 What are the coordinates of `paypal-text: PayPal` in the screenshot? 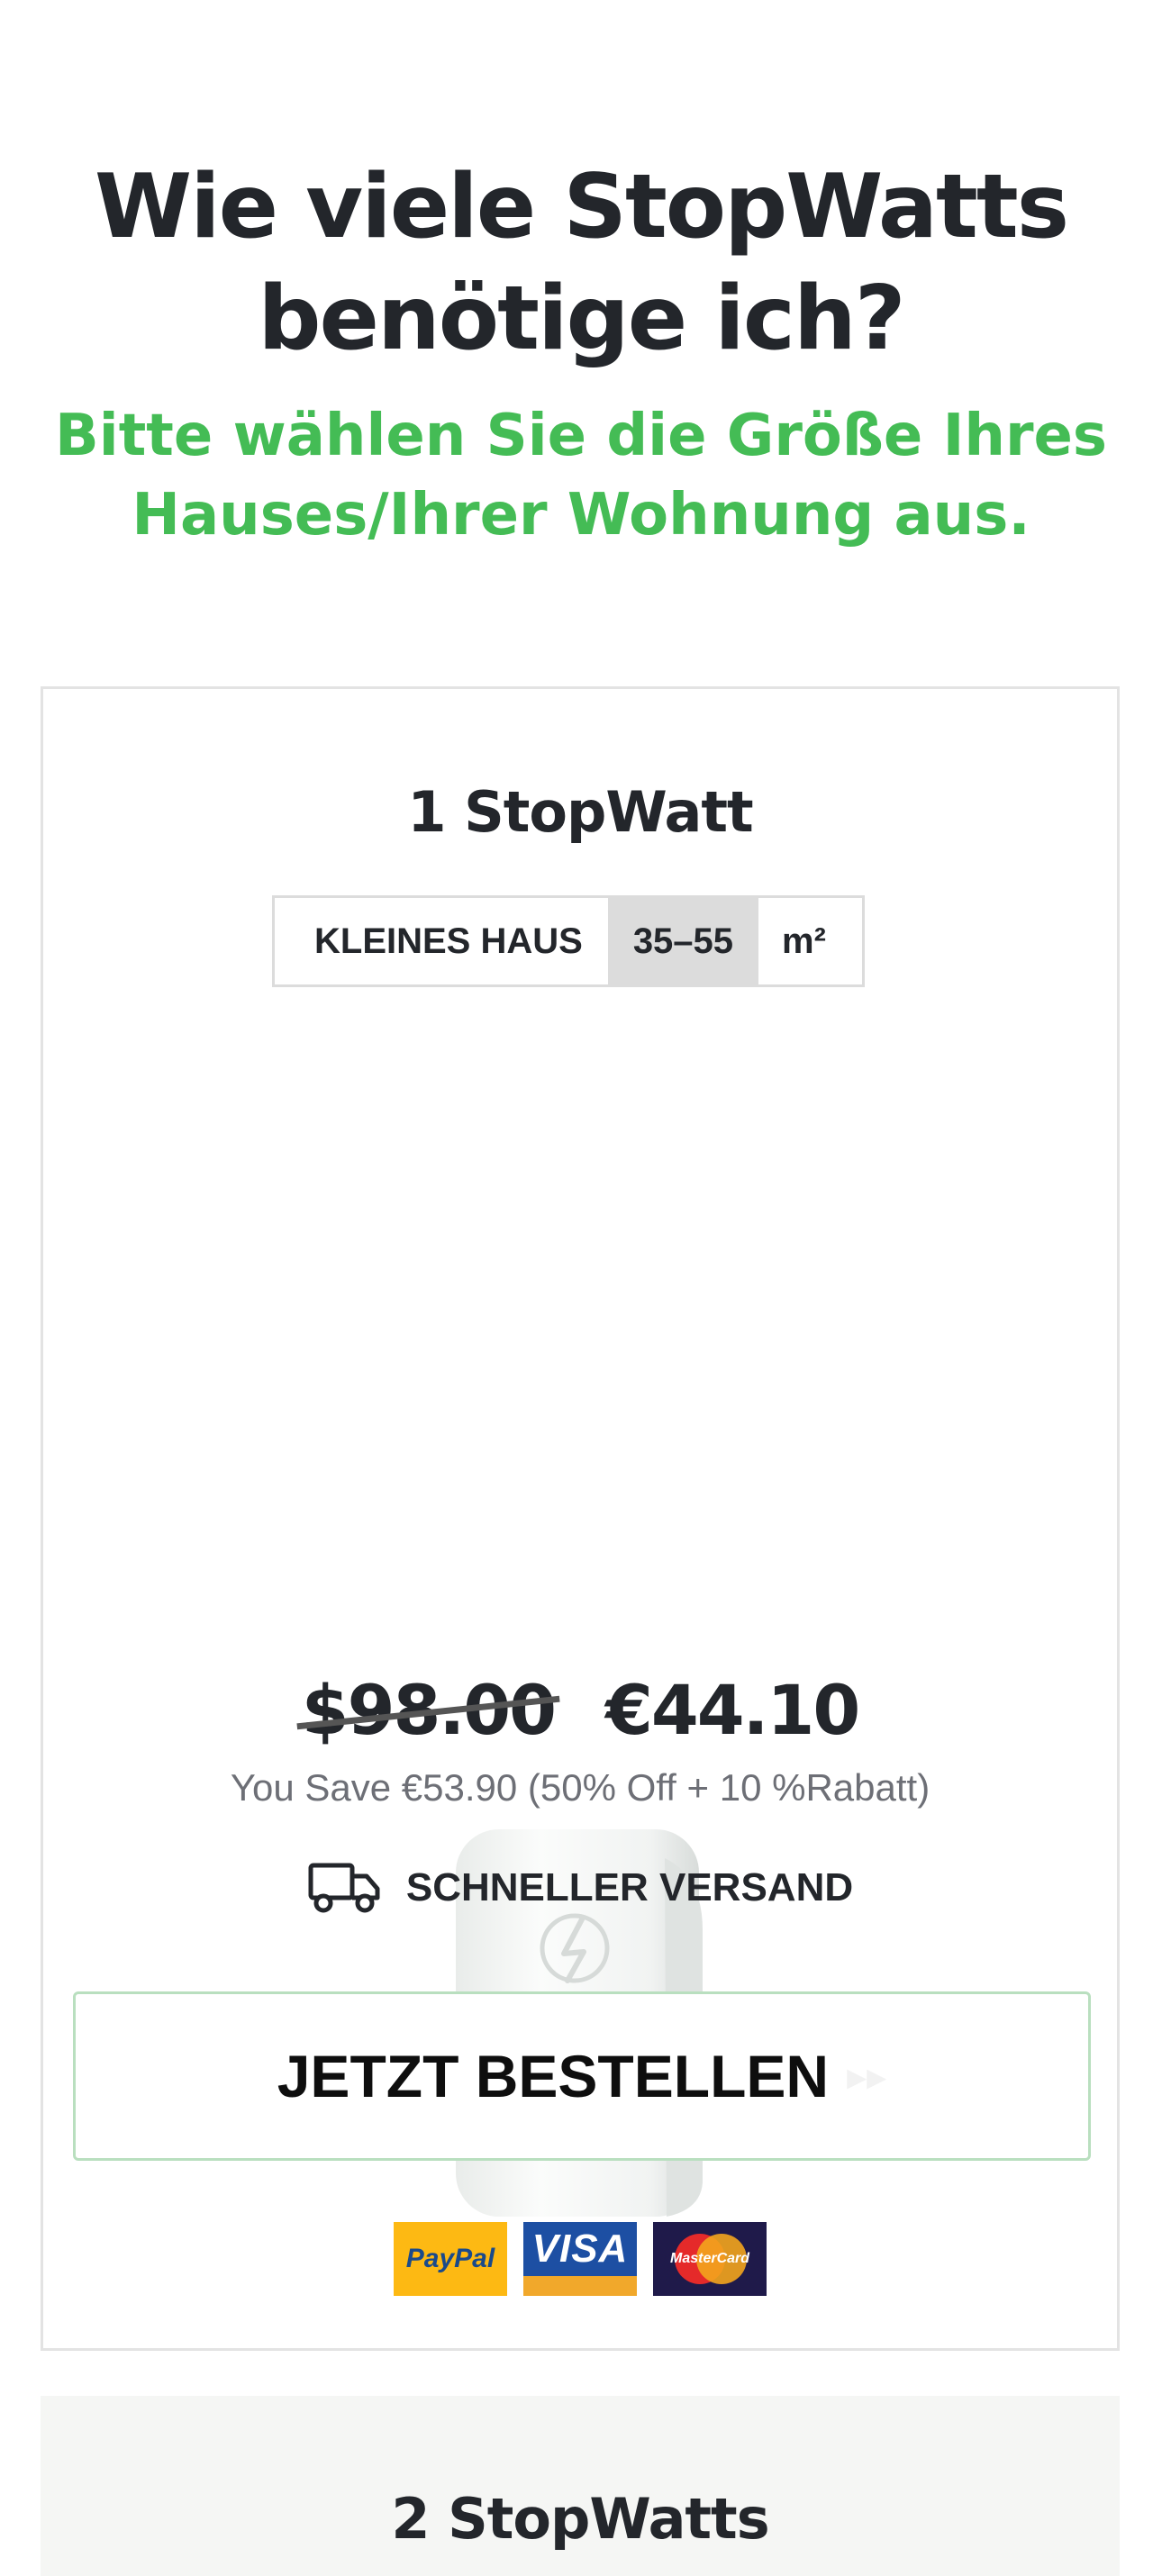 It's located at (450, 2258).